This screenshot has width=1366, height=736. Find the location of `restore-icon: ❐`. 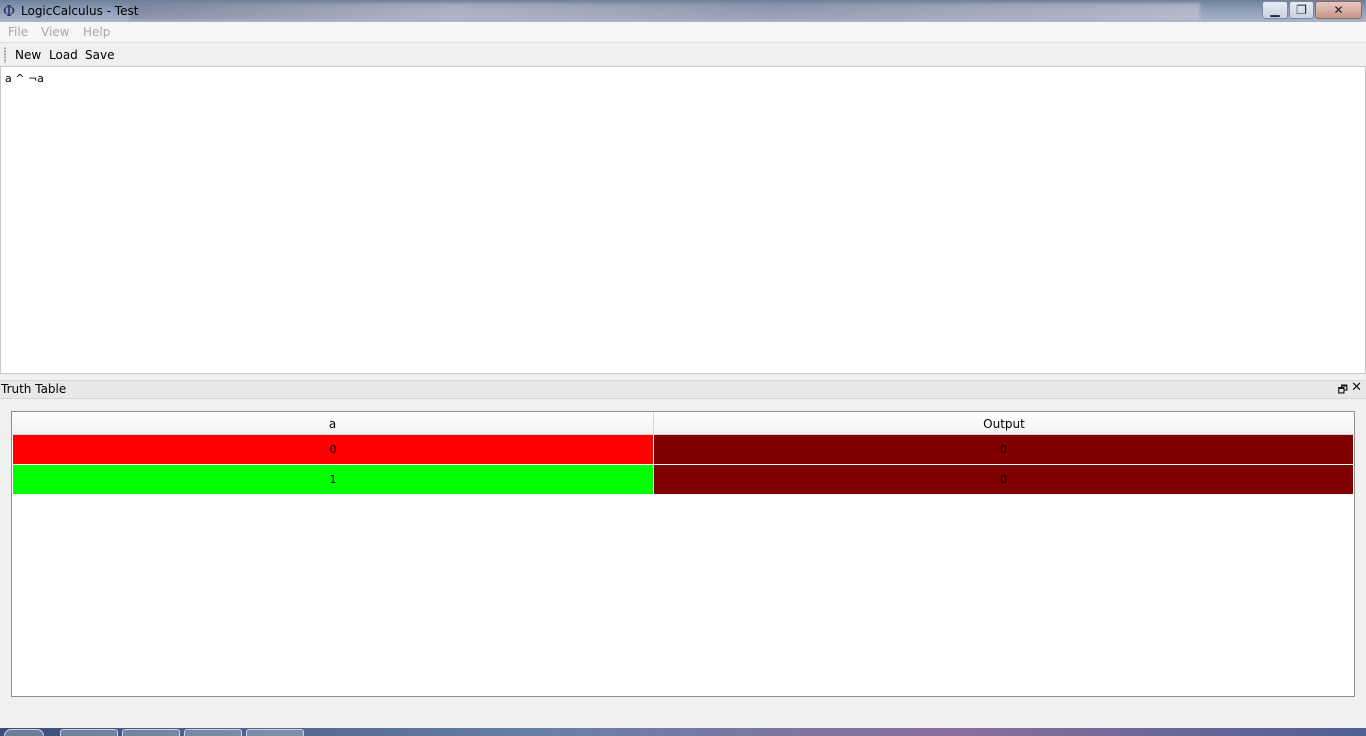

restore-icon: ❐ is located at coordinates (1301, 10).